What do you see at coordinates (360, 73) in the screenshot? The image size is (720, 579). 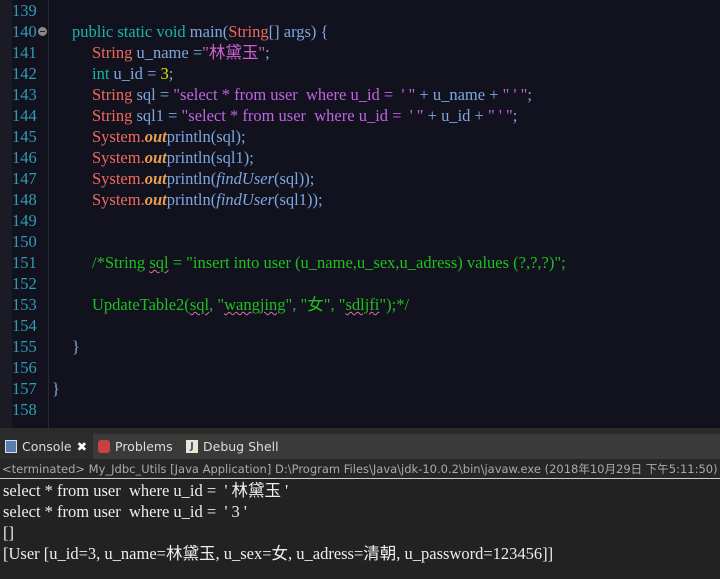 I see `code-line: 142 int u_id = 3;` at bounding box center [360, 73].